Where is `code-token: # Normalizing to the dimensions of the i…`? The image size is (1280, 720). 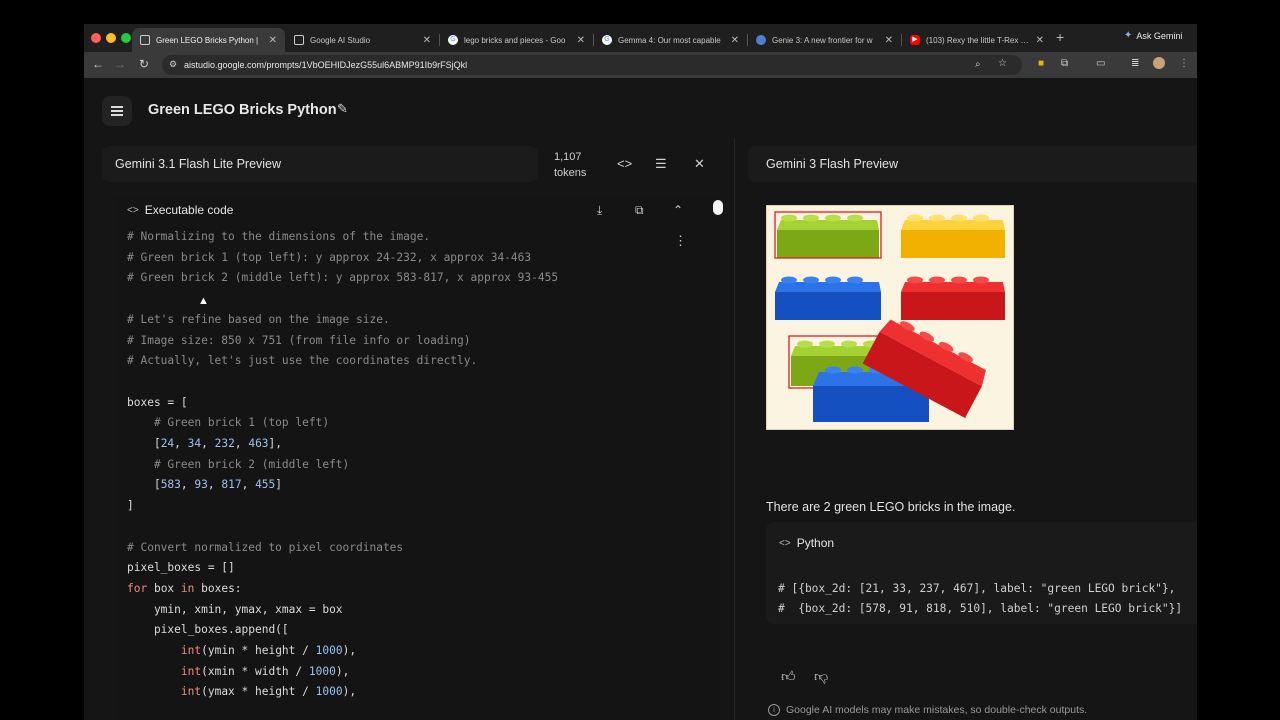 code-token: # Normalizing to the dimensions of the i… is located at coordinates (279, 236).